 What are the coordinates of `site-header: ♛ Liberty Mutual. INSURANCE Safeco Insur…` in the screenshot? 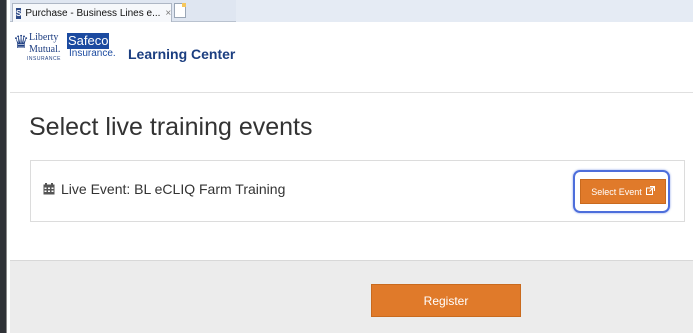 It's located at (351, 47).